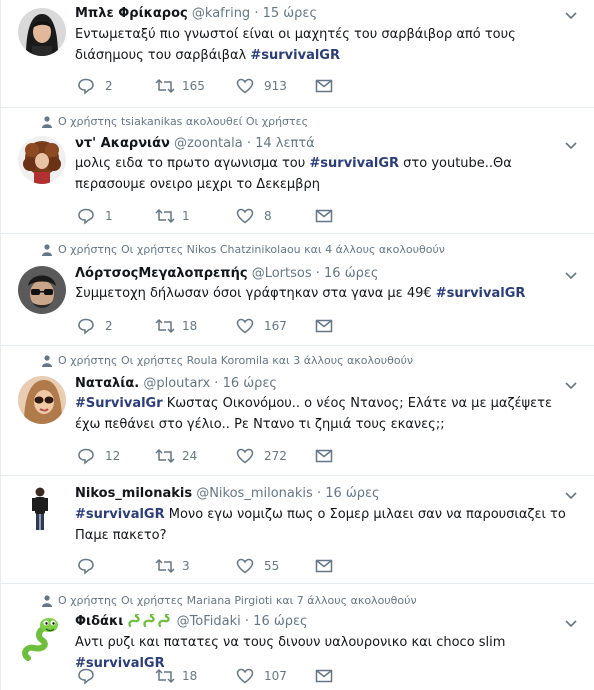 Image resolution: width=594 pixels, height=690 pixels. Describe the element at coordinates (186, 566) in the screenshot. I see `retweet-count: 3` at that location.